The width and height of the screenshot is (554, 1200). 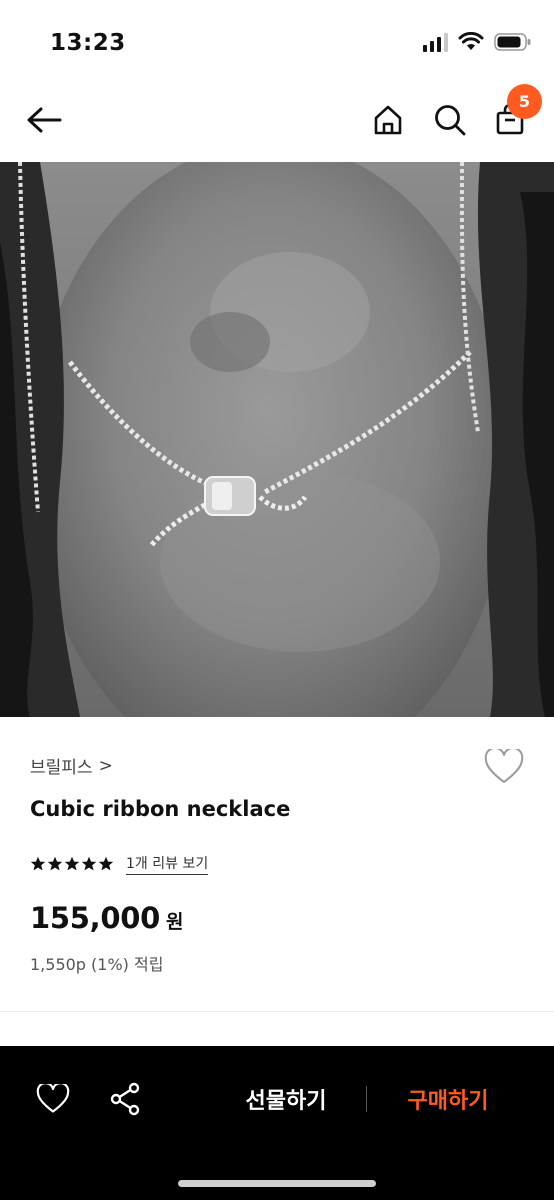 I want to click on share-button, so click(x=125, y=1099).